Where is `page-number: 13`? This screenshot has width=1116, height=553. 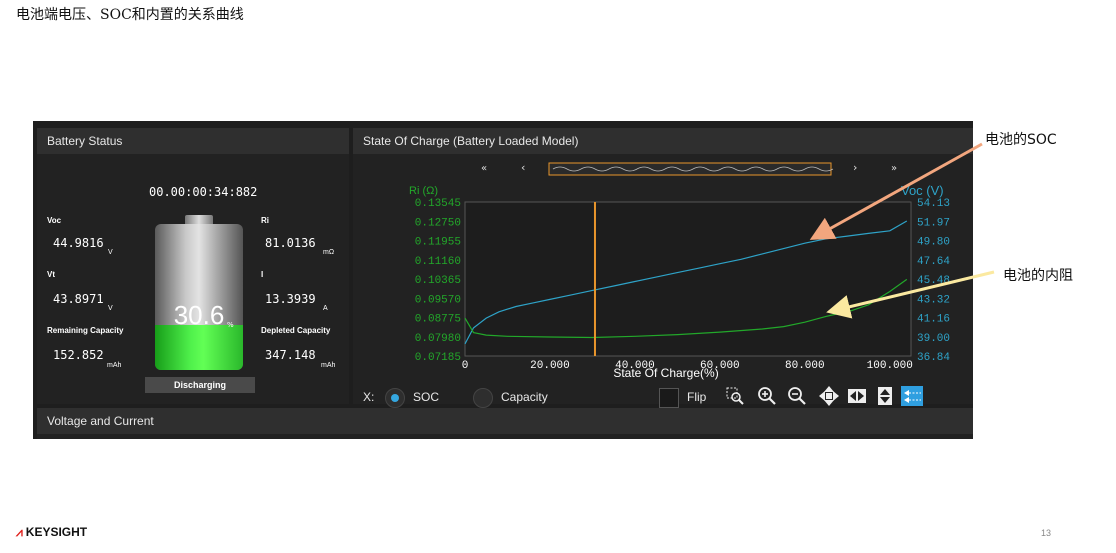 page-number: 13 is located at coordinates (1046, 533).